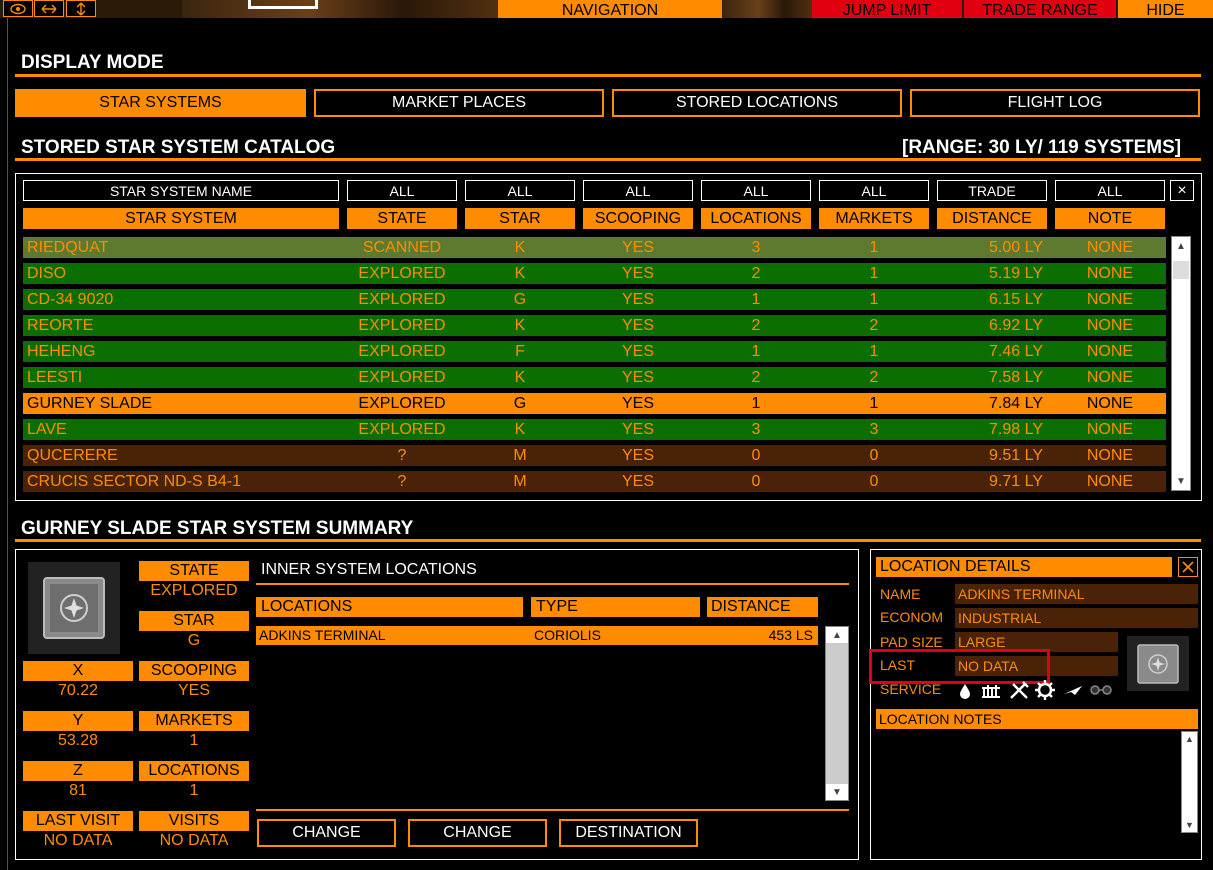  I want to click on filter-markets: ALL, so click(874, 190).